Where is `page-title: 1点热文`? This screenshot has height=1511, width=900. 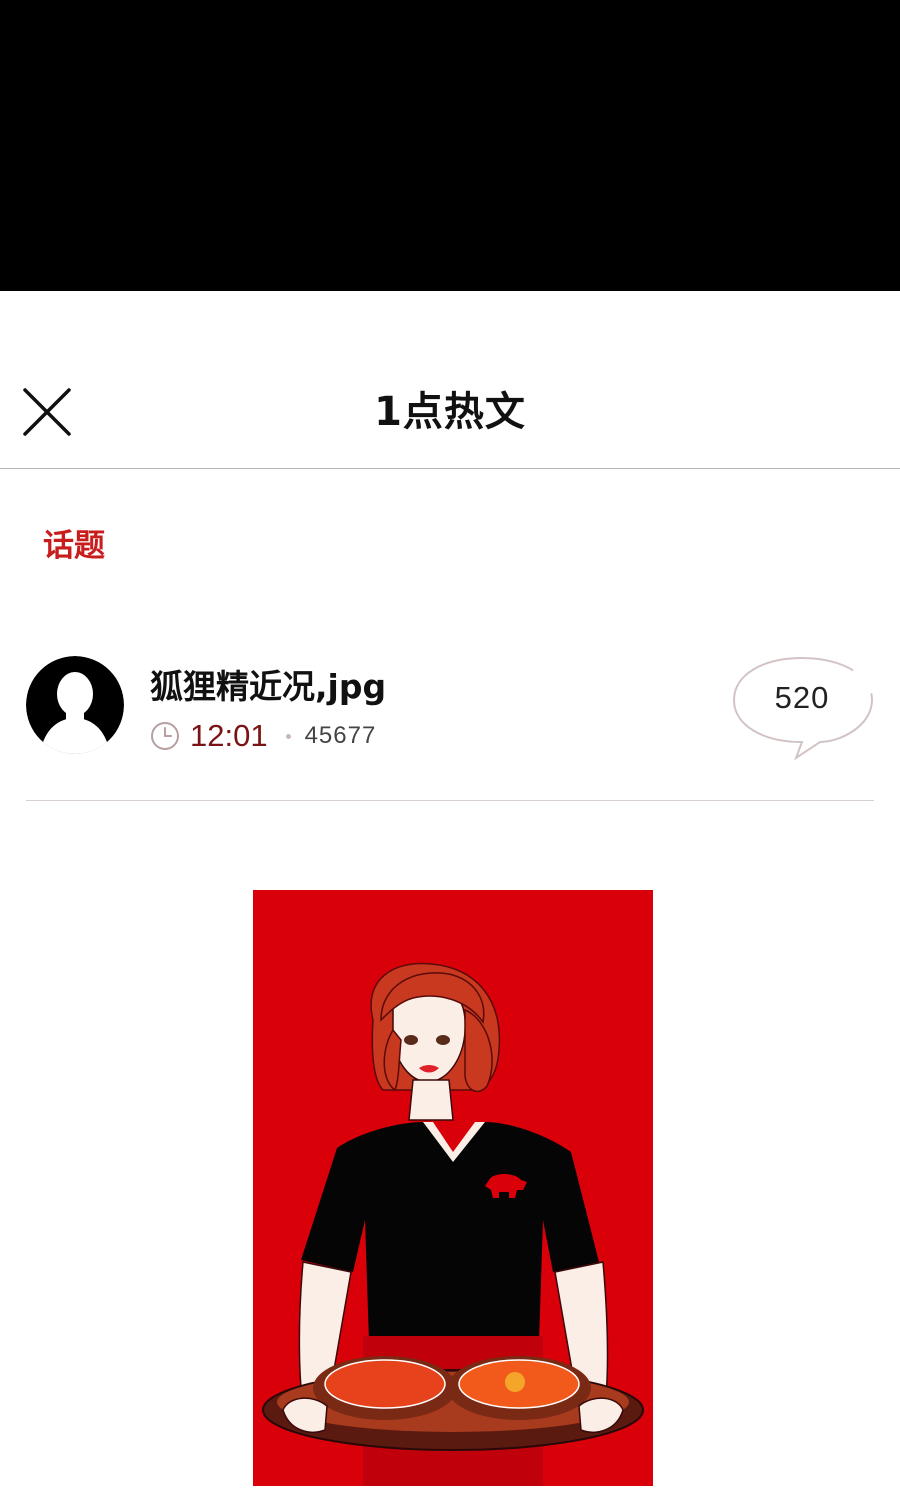 page-title: 1点热文 is located at coordinates (450, 412).